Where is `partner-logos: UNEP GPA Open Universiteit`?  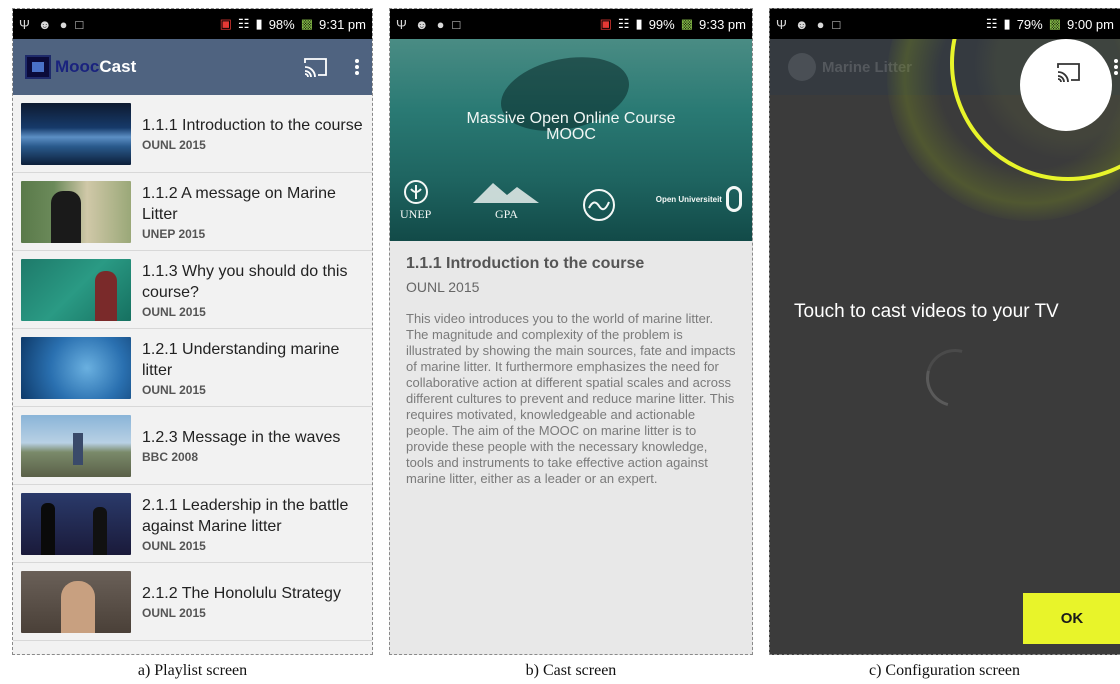 partner-logos: UNEP GPA Open Universiteit is located at coordinates (571, 200).